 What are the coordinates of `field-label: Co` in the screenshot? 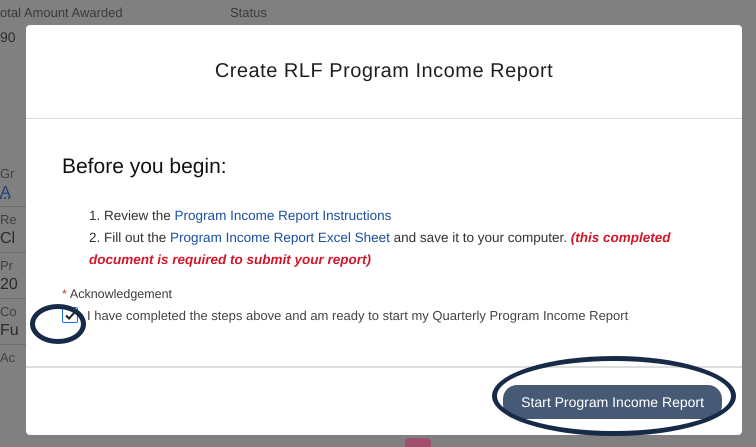 It's located at (9, 311).